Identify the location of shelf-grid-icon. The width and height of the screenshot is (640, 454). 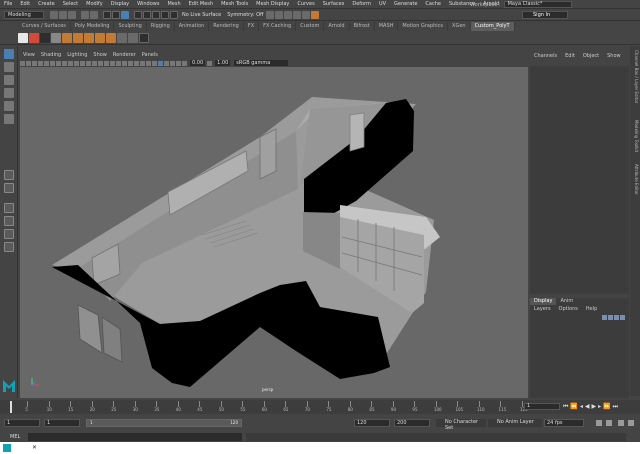
(56, 37).